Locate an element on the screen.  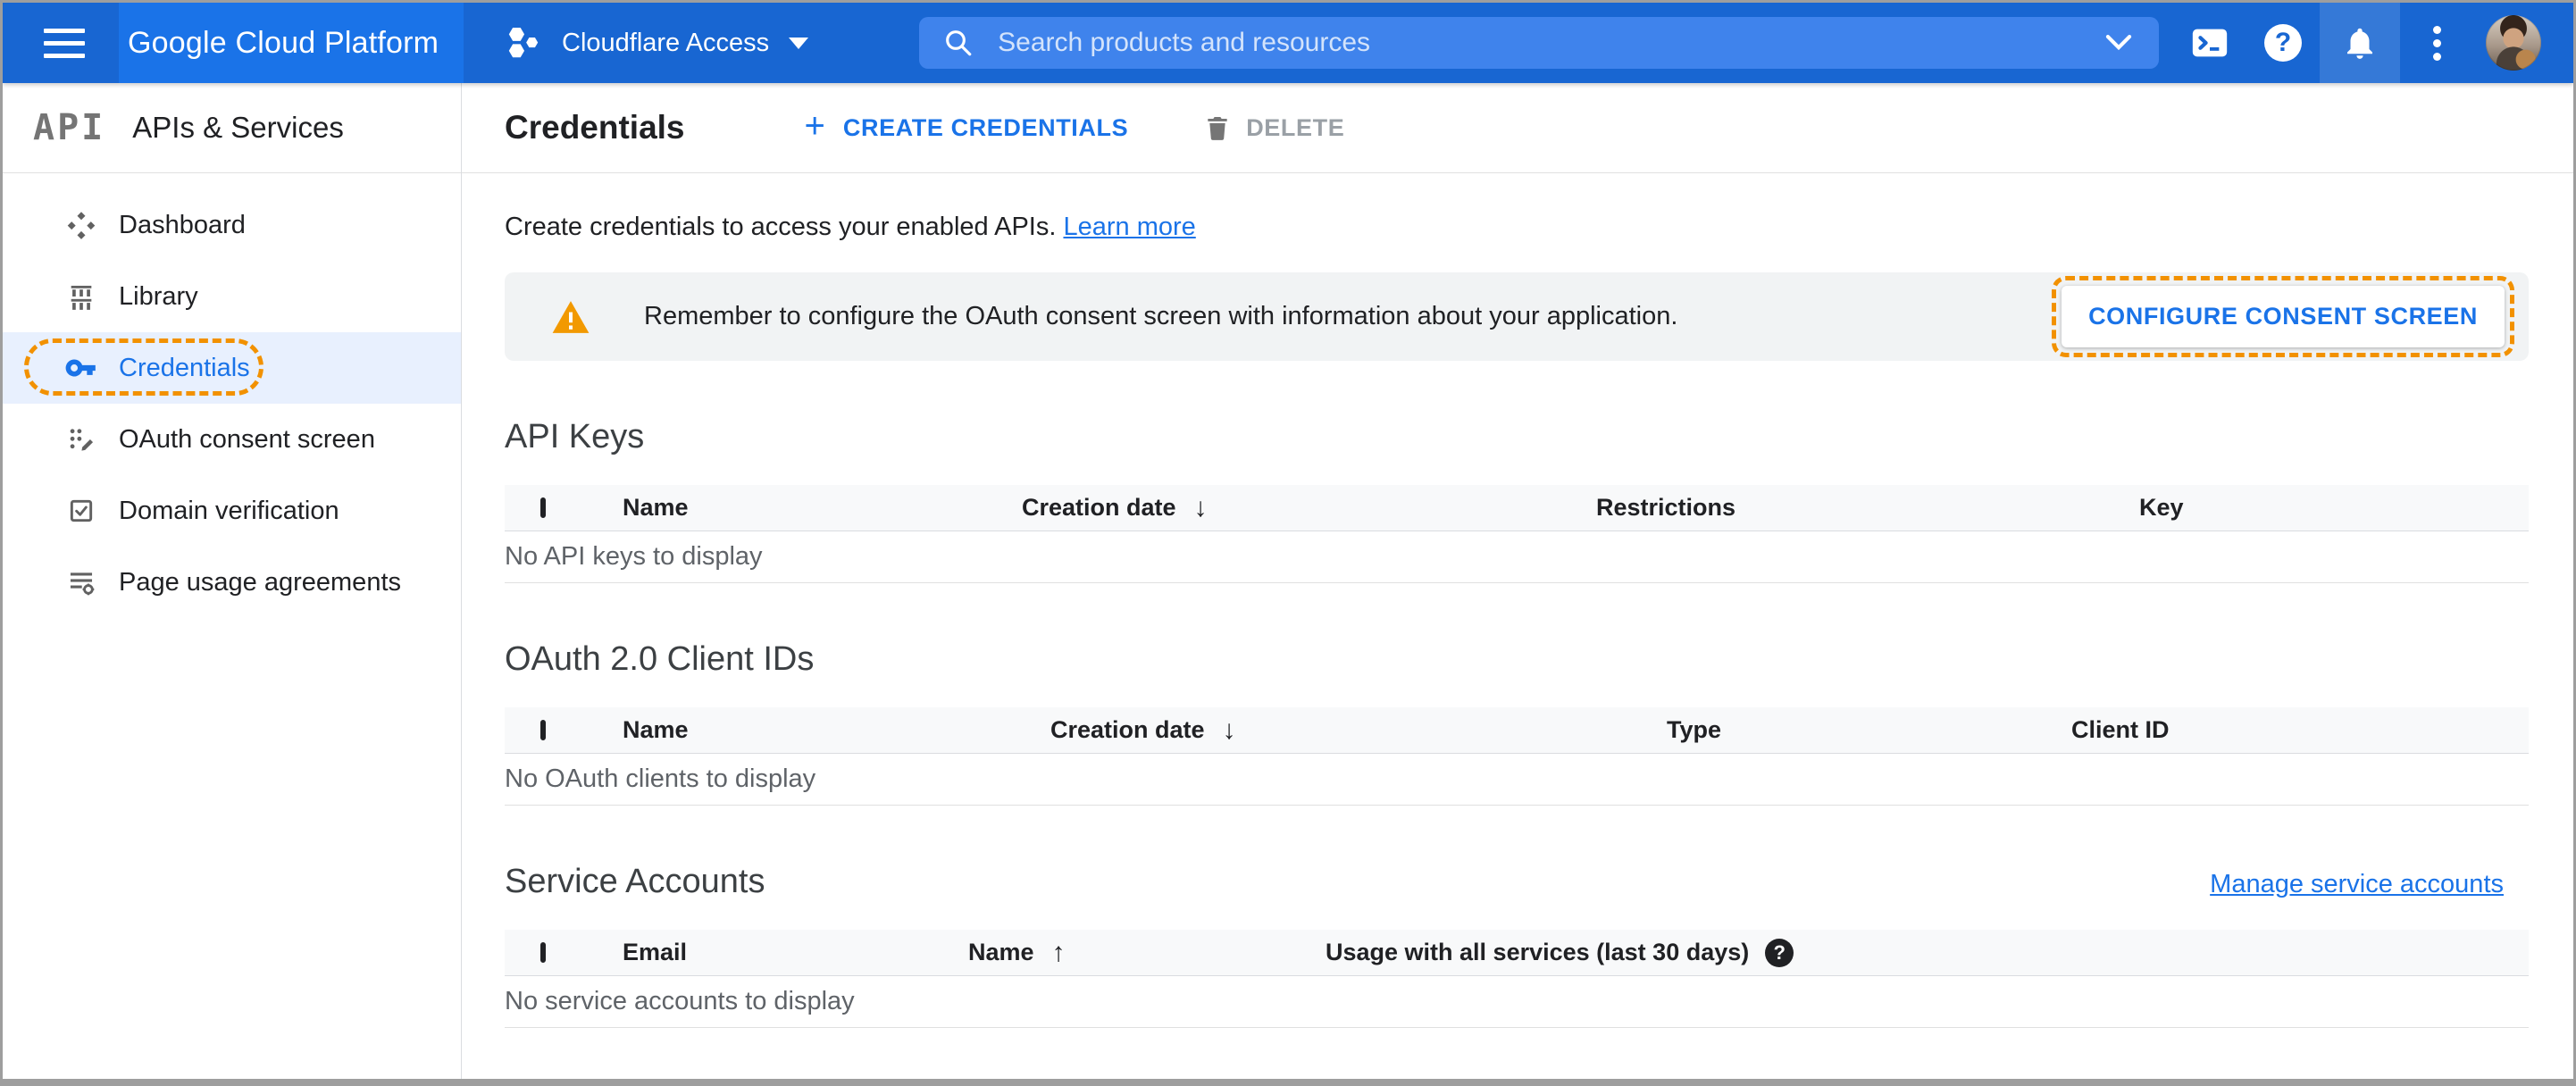
search-placeholder: Search products and resources is located at coordinates (1184, 42).